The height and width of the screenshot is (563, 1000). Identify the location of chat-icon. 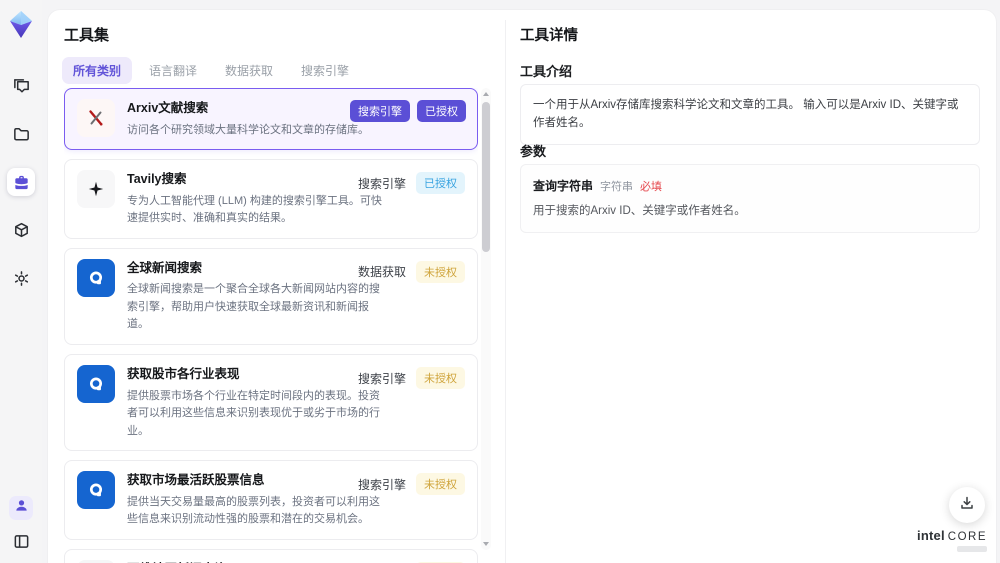
(21, 86).